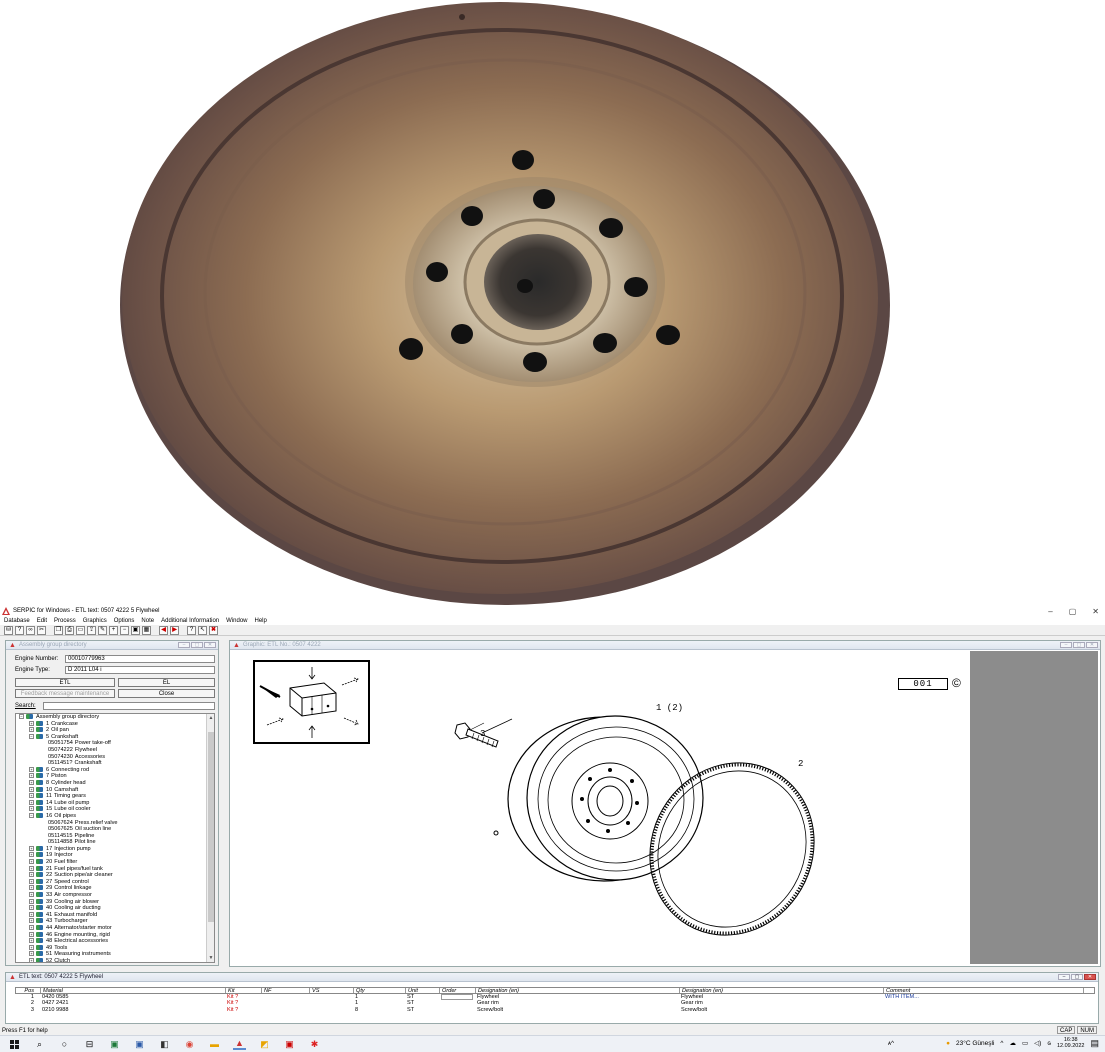 The image size is (1105, 1052). What do you see at coordinates (555, 1010) in the screenshot?
I see `table-row: 3 0210 9988 Kit ? 8 ST Screw/bolt Screw/bolt` at bounding box center [555, 1010].